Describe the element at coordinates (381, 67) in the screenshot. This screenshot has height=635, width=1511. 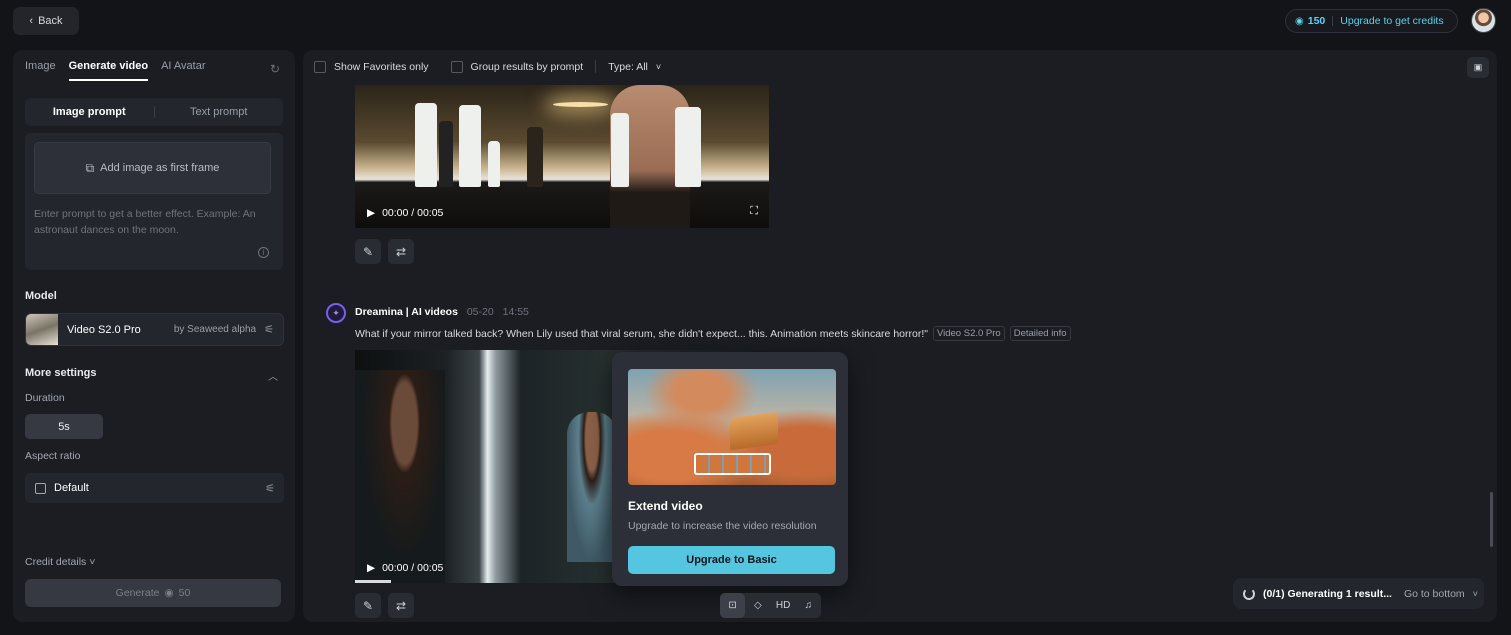
I see `favorites-label: Show Favorites only` at that location.